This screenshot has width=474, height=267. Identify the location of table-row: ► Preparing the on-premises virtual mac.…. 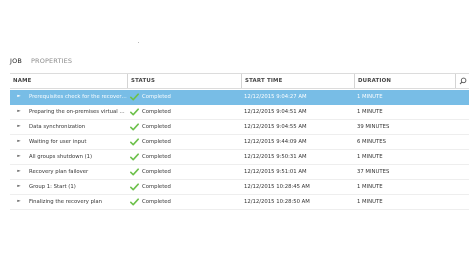
(239, 112).